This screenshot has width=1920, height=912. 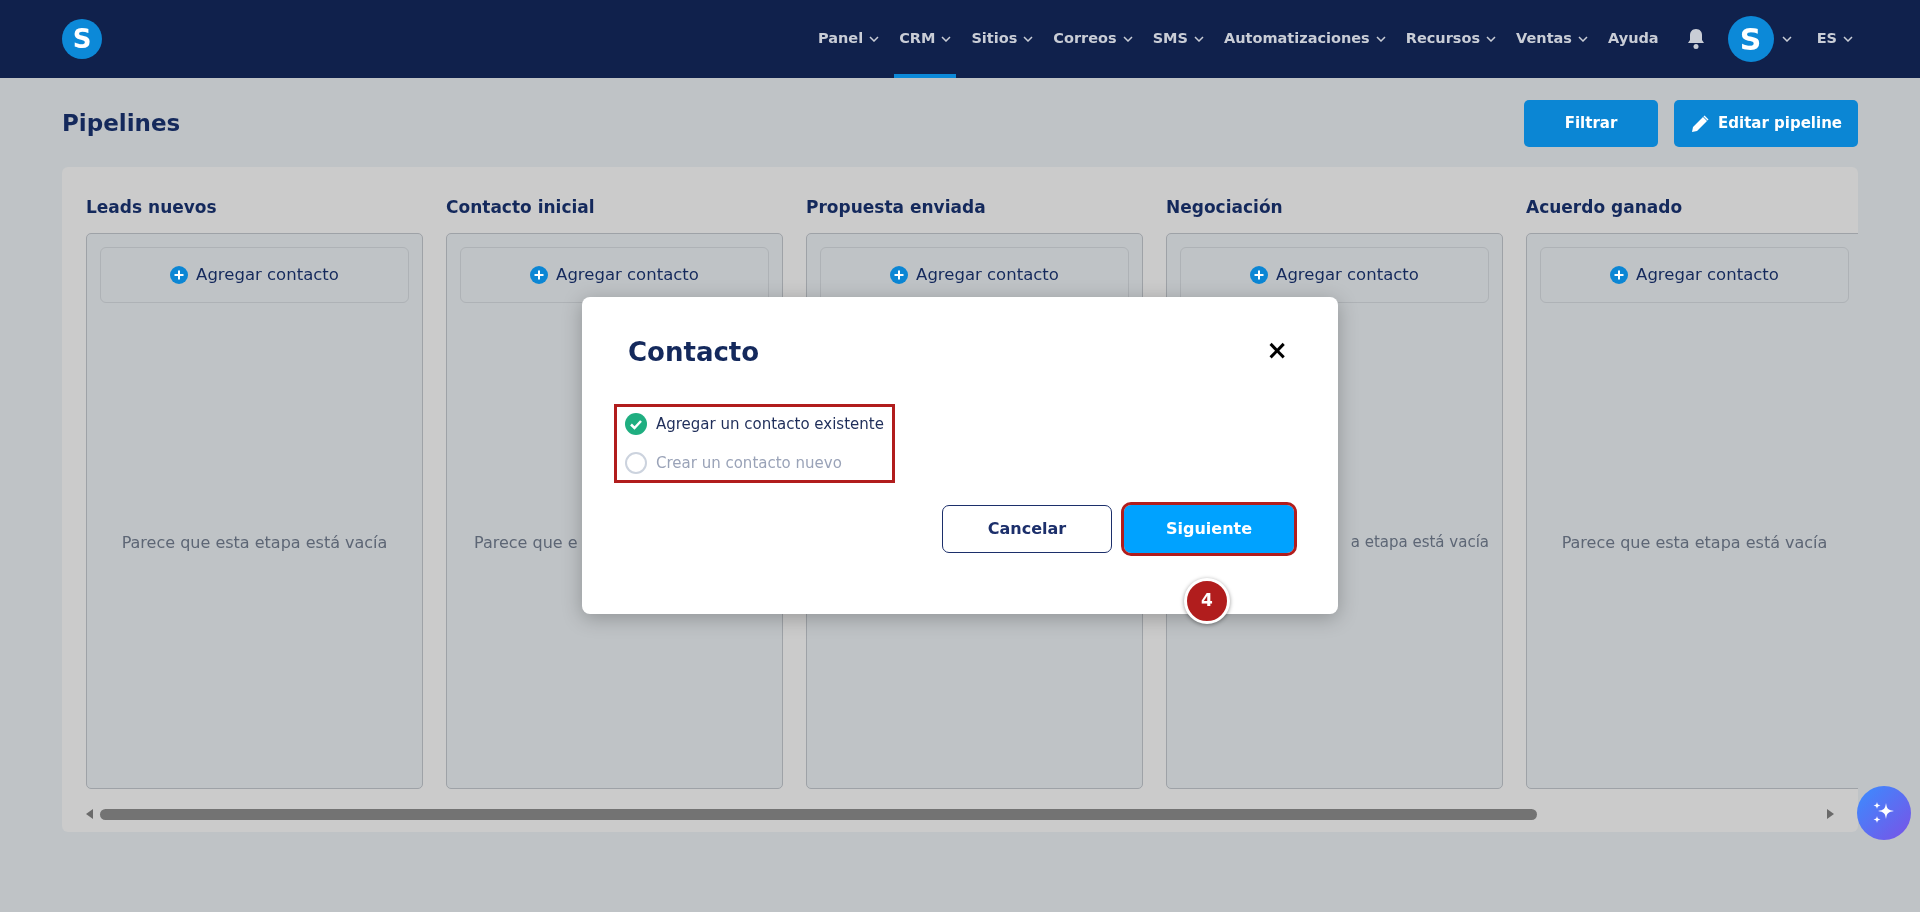 What do you see at coordinates (694, 353) in the screenshot?
I see `dialog-title: Contacto` at bounding box center [694, 353].